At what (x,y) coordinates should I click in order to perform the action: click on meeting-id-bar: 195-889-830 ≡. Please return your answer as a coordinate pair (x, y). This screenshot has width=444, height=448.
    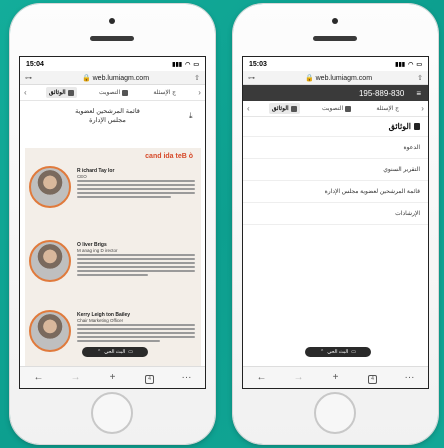
    Looking at the image, I should click on (335, 93).